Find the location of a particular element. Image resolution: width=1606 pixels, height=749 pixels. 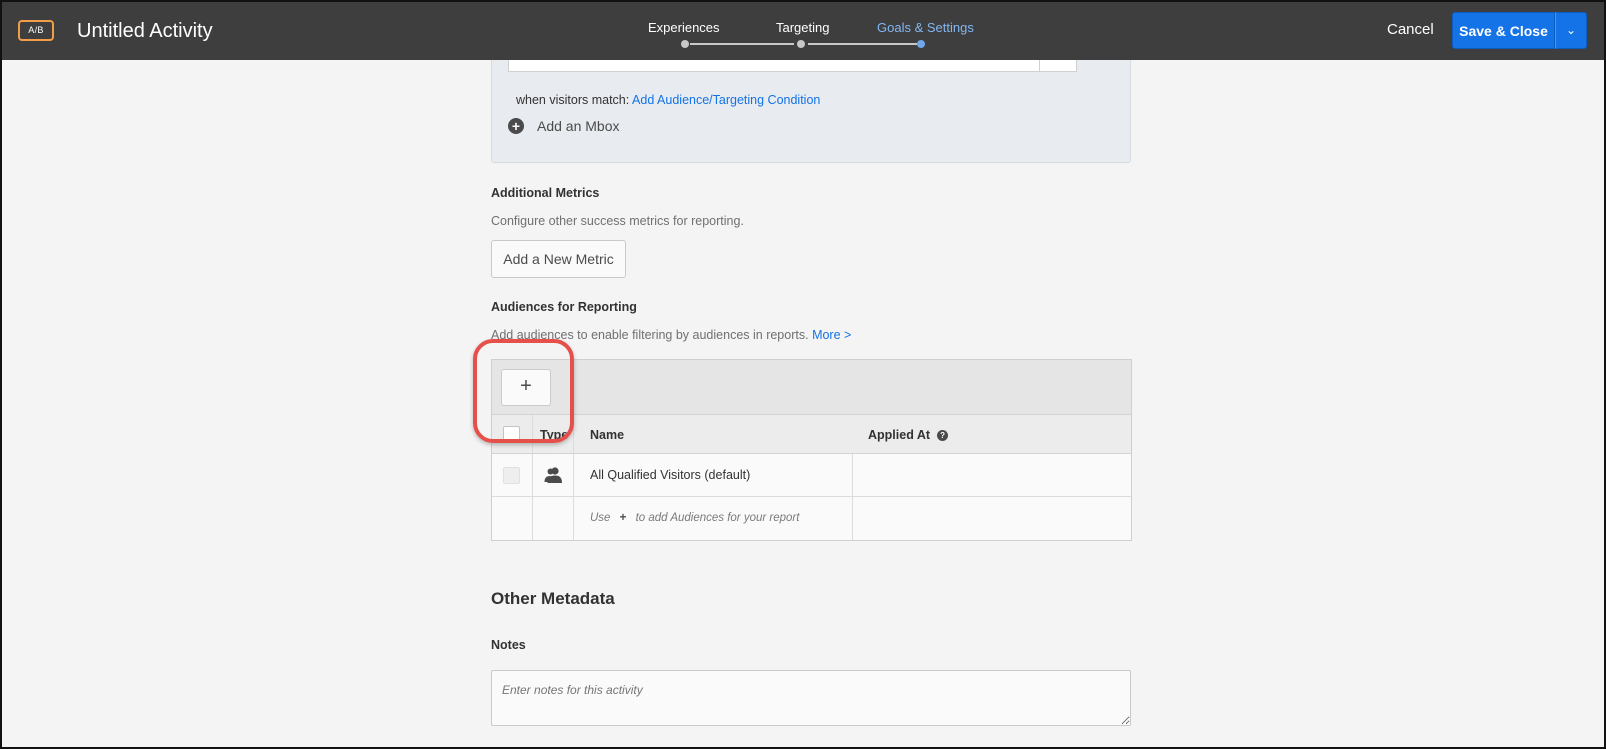

plus-icon: + is located at coordinates (623, 518).